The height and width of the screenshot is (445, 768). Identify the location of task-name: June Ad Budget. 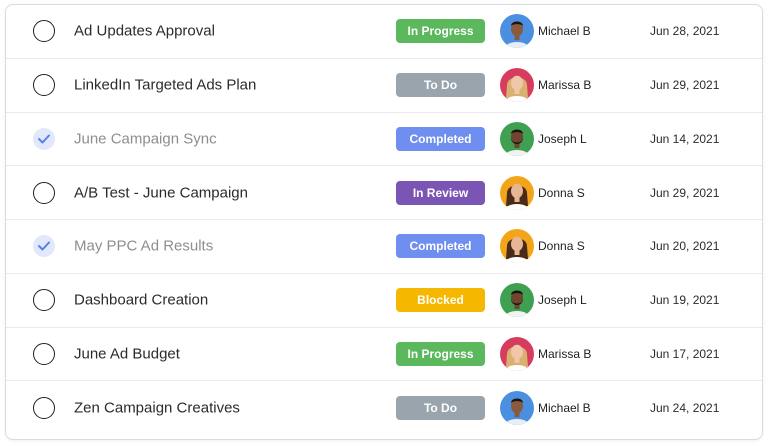
(127, 353).